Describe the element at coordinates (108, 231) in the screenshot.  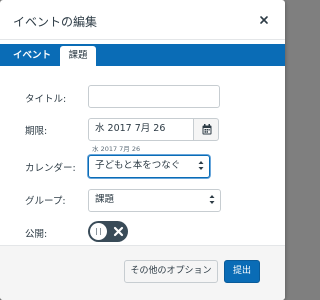
I see `publish-toggle` at that location.